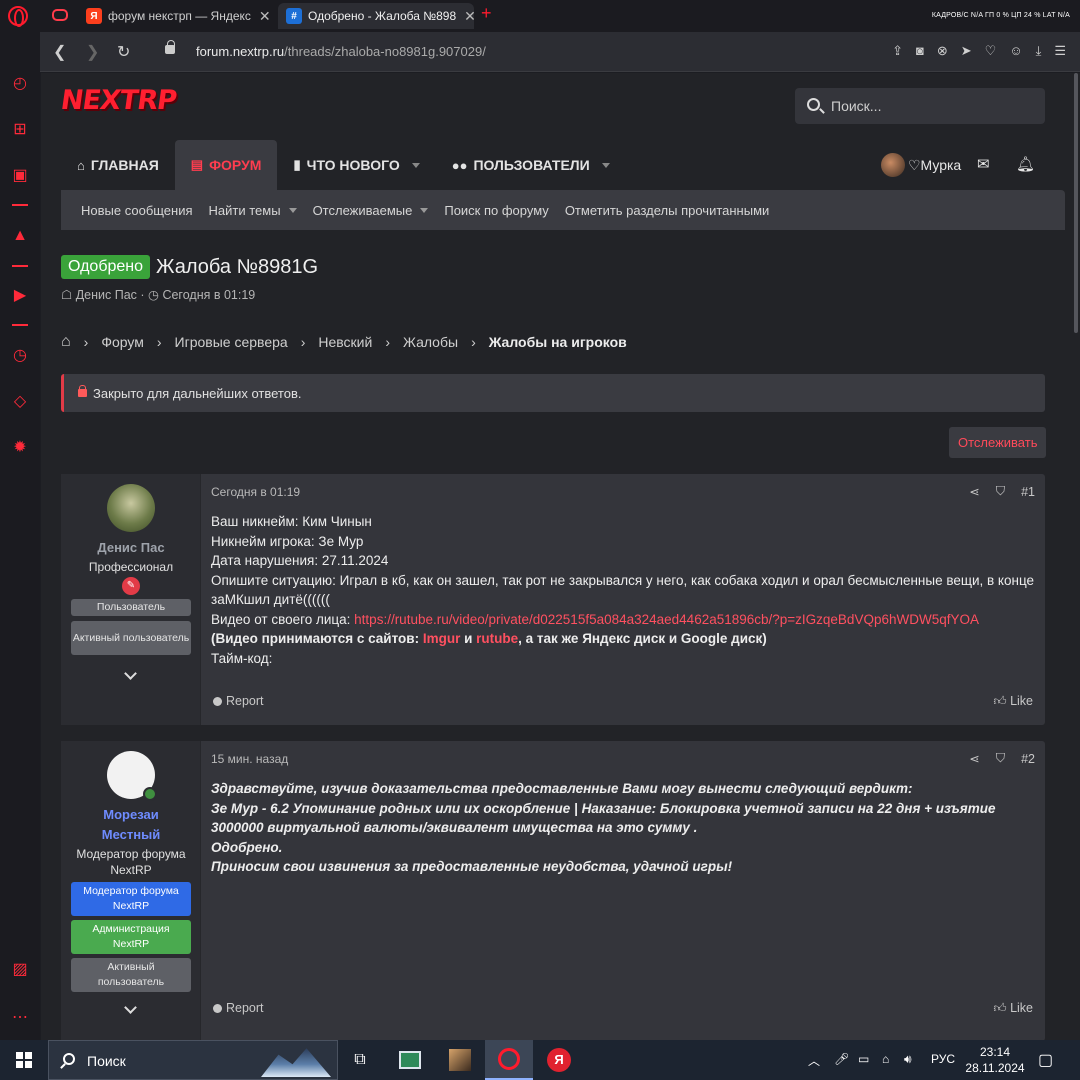 The height and width of the screenshot is (1080, 1080). I want to click on post-text: Видео от своего лица:, so click(283, 619).